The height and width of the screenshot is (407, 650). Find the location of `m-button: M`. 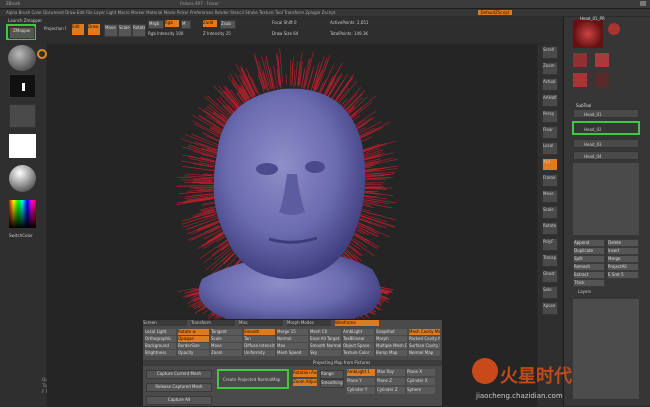

m-button: M is located at coordinates (186, 24).